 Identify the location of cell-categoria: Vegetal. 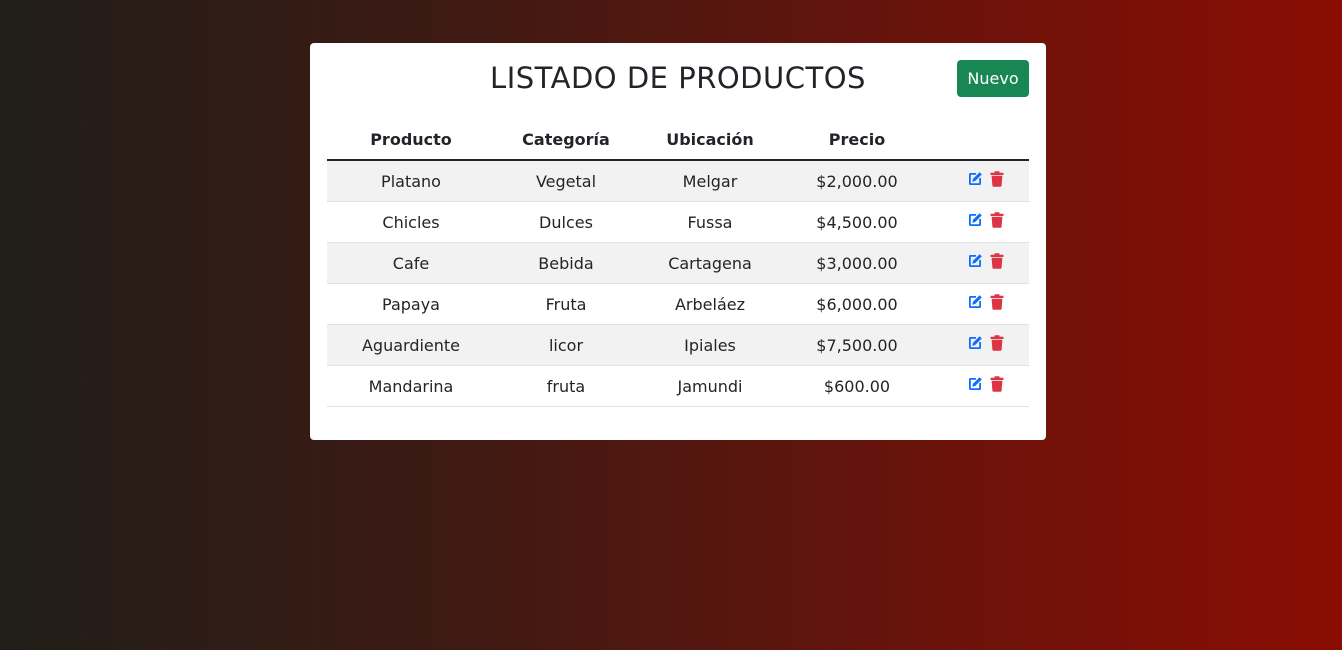
(566, 181).